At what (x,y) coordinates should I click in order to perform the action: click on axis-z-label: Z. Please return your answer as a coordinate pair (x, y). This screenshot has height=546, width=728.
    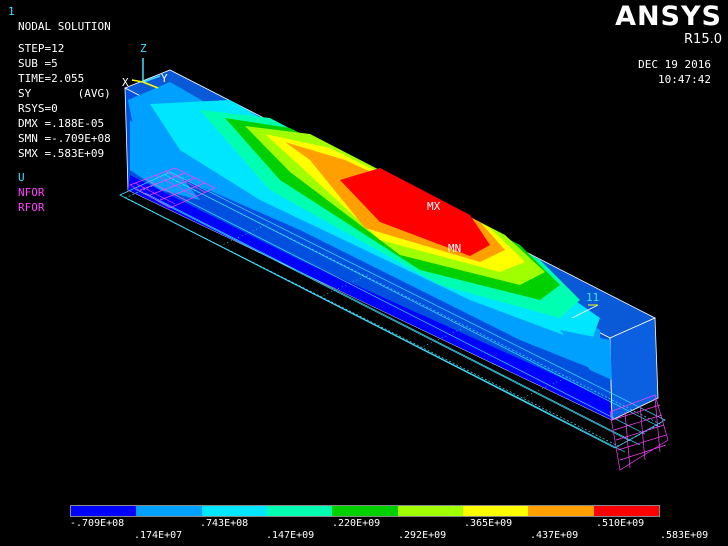
    Looking at the image, I should click on (143, 48).